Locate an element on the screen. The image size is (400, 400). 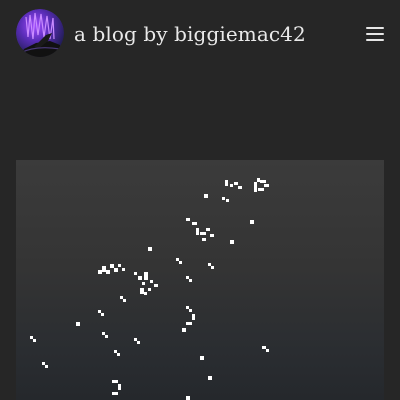
avatar-image is located at coordinates (40, 33).